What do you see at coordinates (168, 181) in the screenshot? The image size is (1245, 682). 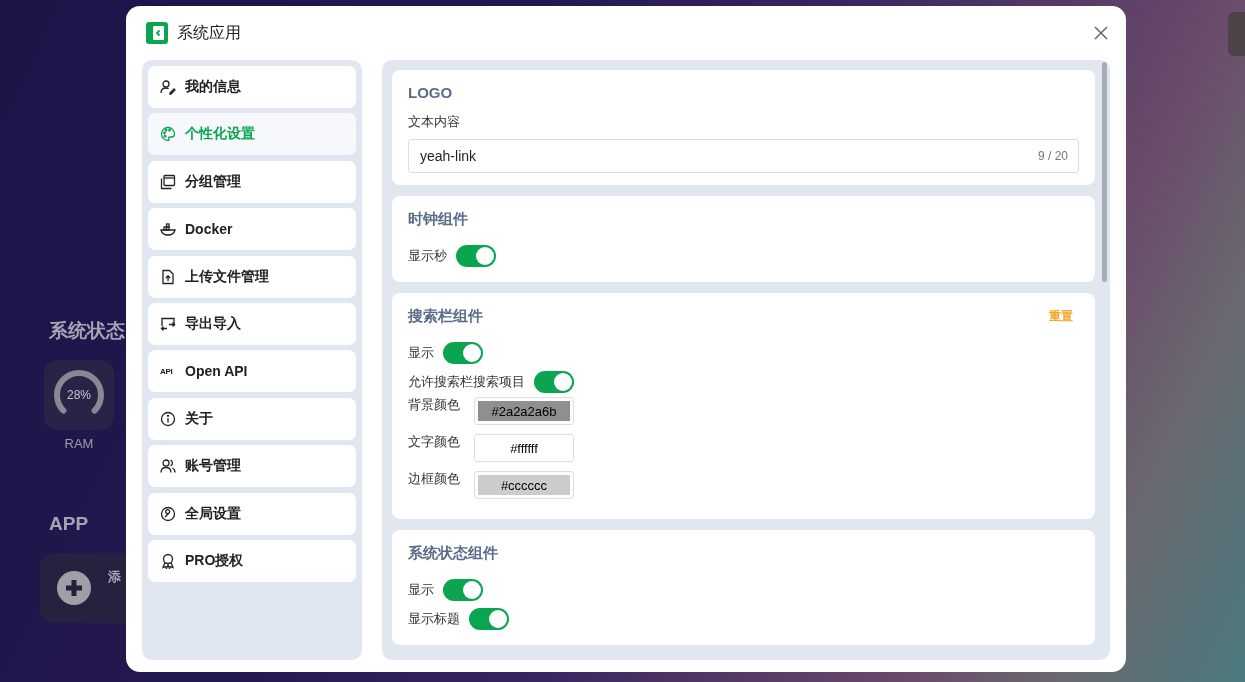 I see `windows-icon` at bounding box center [168, 181].